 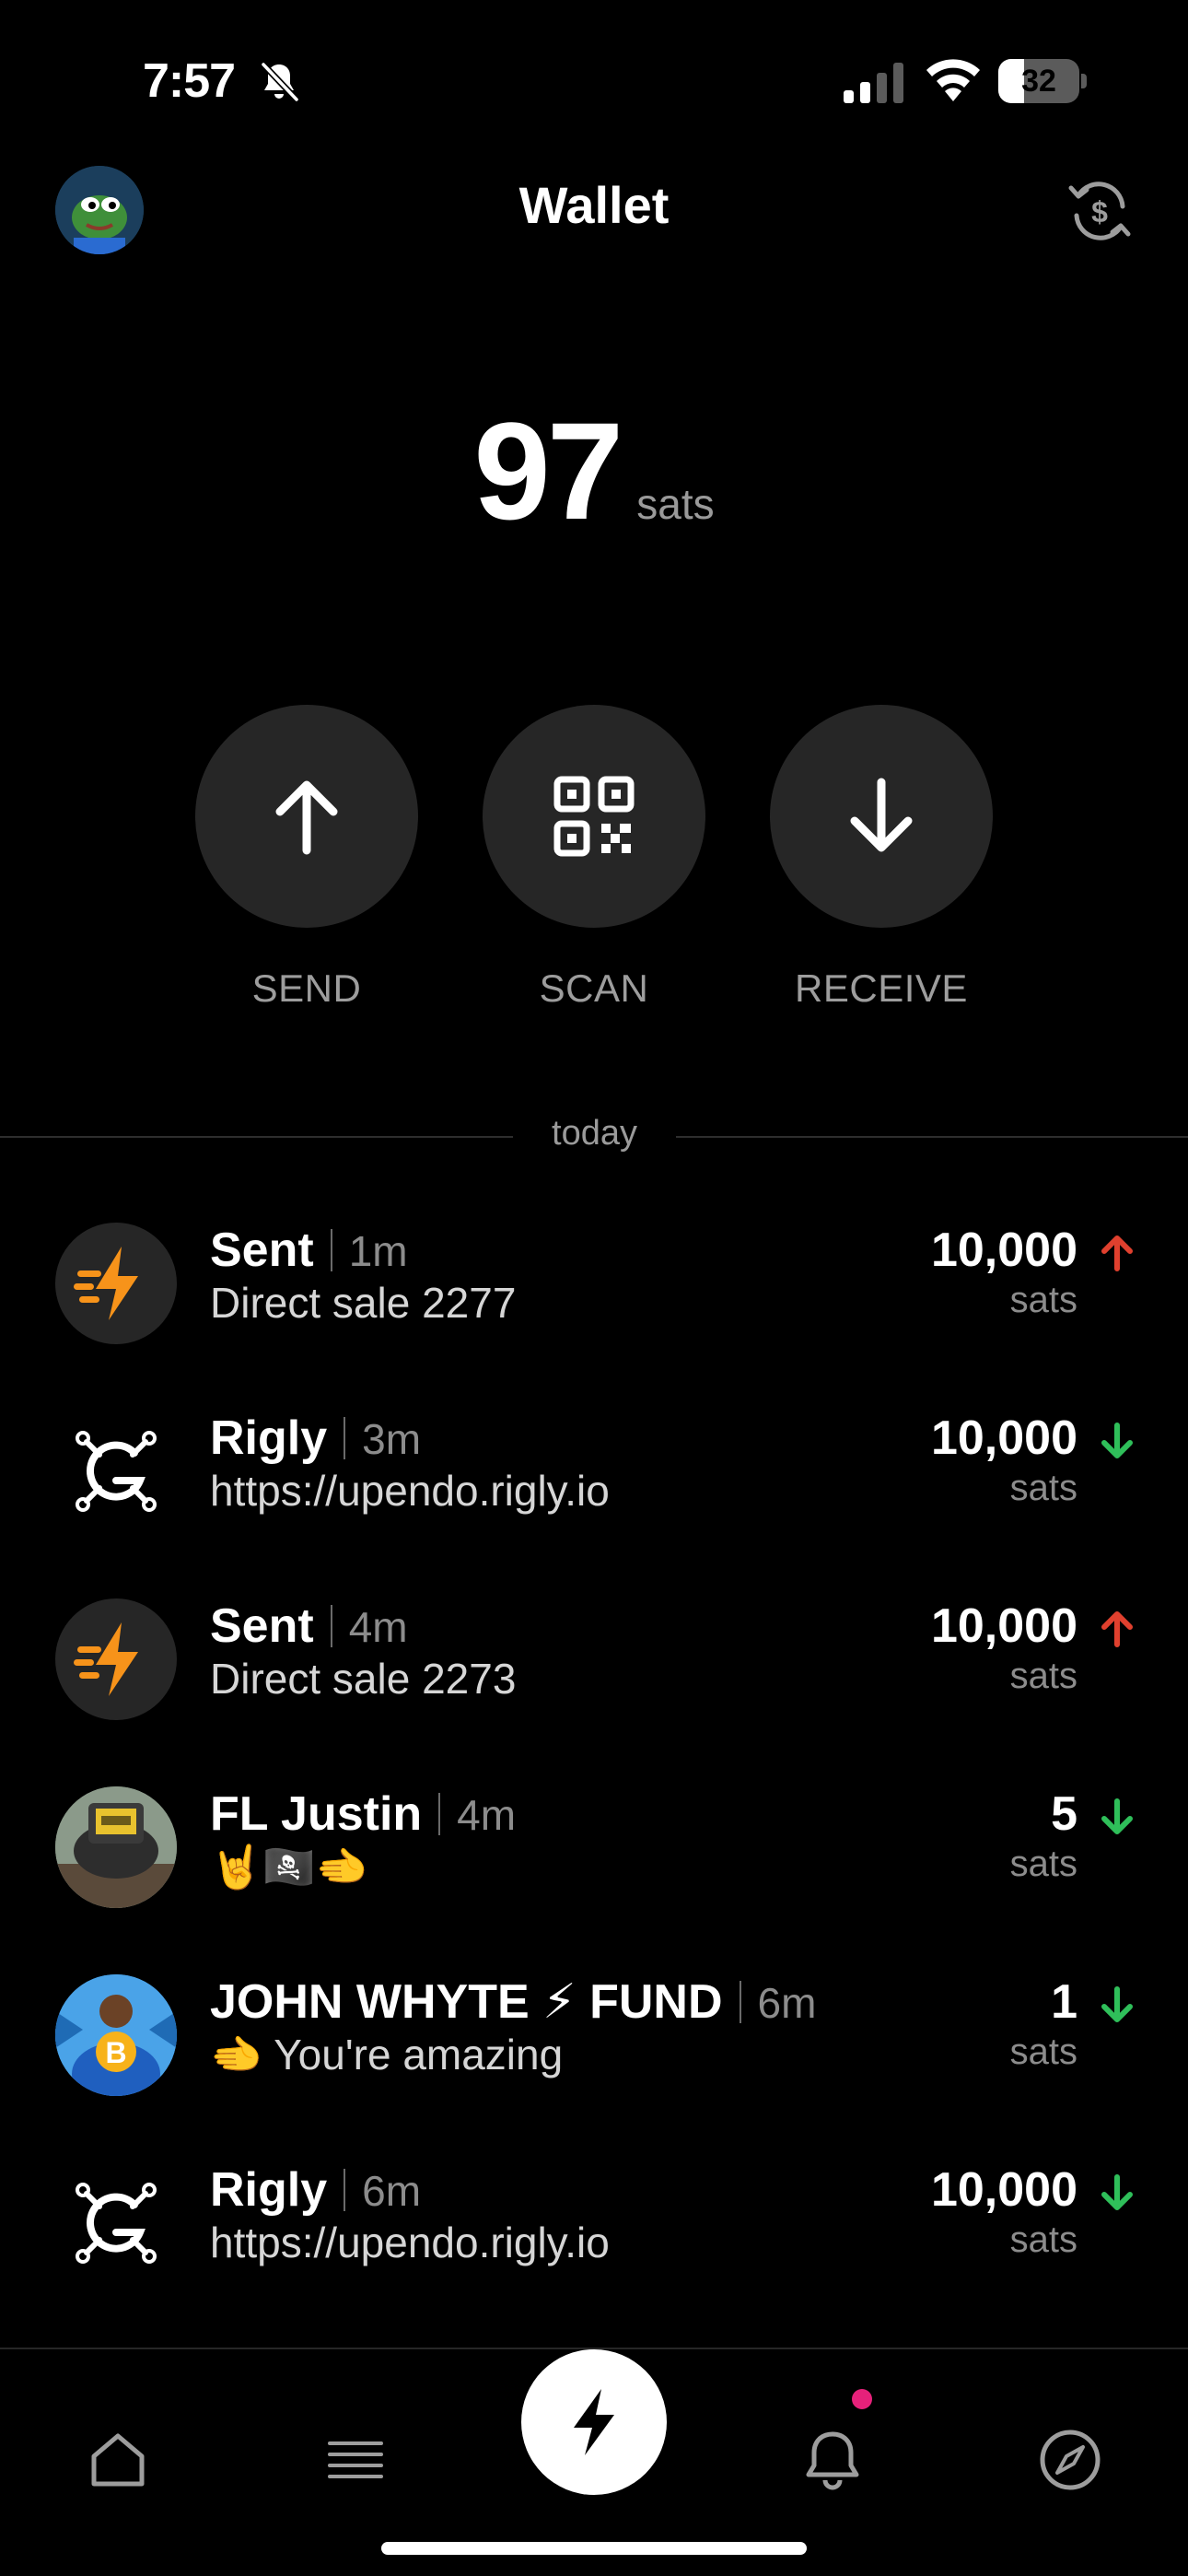 What do you see at coordinates (594, 205) in the screenshot?
I see `page-title: Wallet` at bounding box center [594, 205].